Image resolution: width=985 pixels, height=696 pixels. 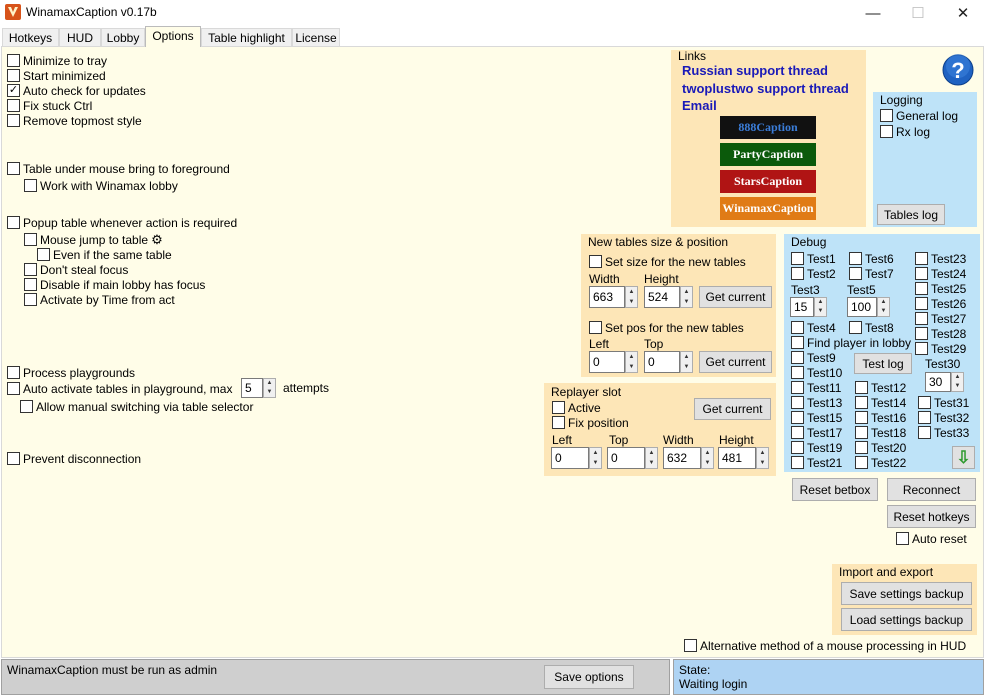 What do you see at coordinates (667, 261) in the screenshot?
I see `set-size-checkbox: Set size for the new tables` at bounding box center [667, 261].